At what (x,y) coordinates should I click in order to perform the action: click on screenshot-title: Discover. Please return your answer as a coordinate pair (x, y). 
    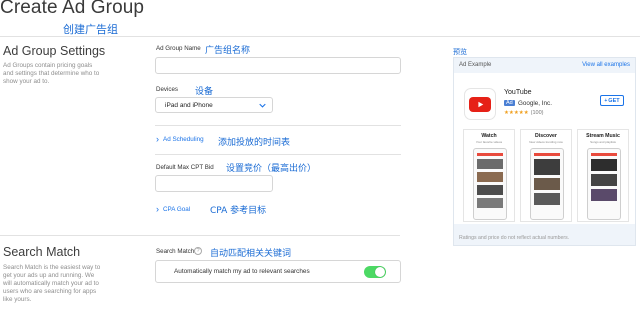
    Looking at the image, I should click on (546, 136).